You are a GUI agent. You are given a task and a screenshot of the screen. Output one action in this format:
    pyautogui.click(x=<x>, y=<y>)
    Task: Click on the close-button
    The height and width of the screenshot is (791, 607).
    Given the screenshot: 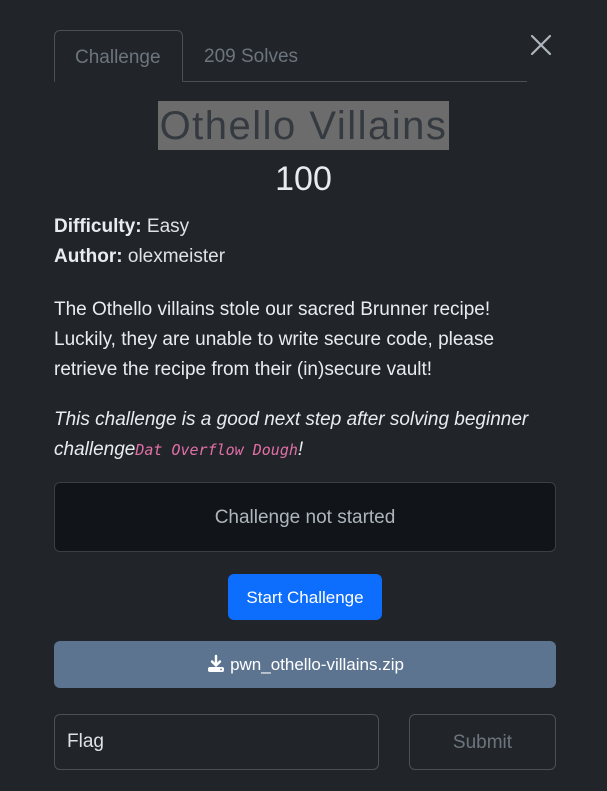 What is the action you would take?
    pyautogui.click(x=541, y=45)
    